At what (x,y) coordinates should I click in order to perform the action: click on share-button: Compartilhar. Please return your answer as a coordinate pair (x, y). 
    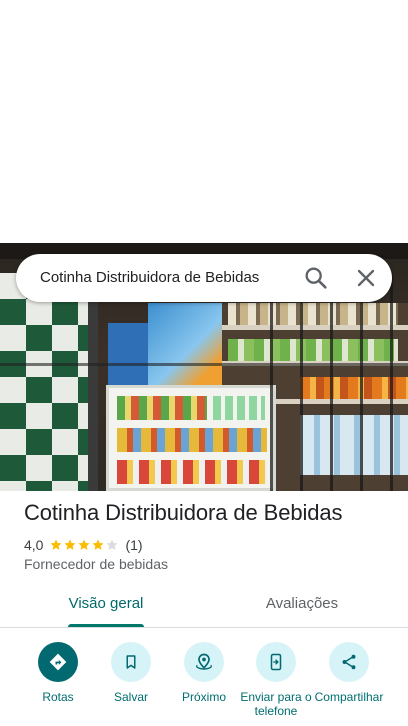
    Looking at the image, I should click on (349, 681).